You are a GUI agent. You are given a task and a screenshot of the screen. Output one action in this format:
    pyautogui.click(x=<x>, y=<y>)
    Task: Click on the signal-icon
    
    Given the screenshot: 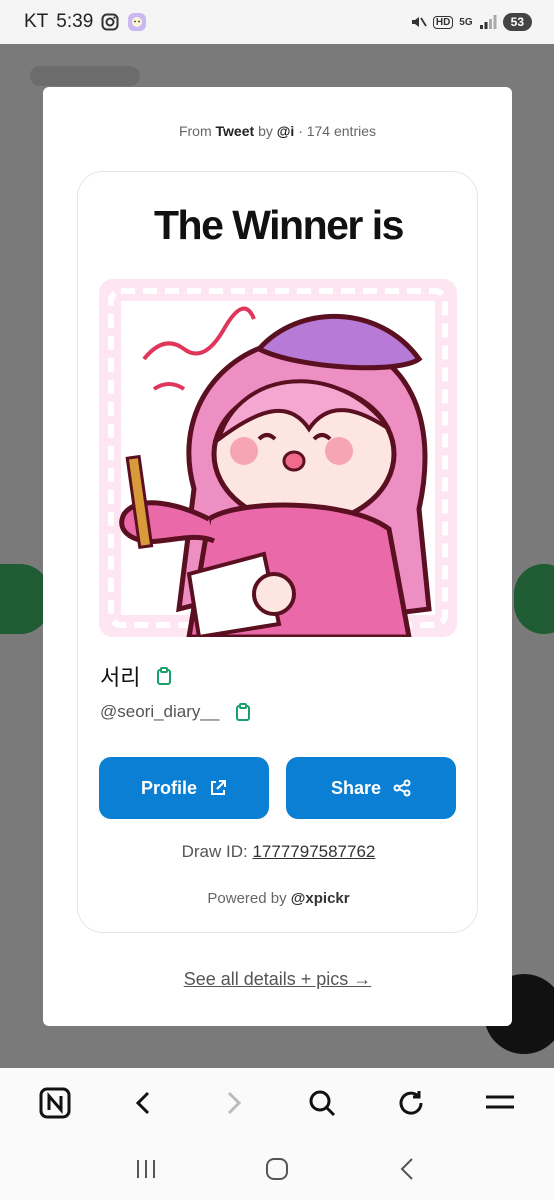 What is the action you would take?
    pyautogui.click(x=488, y=22)
    